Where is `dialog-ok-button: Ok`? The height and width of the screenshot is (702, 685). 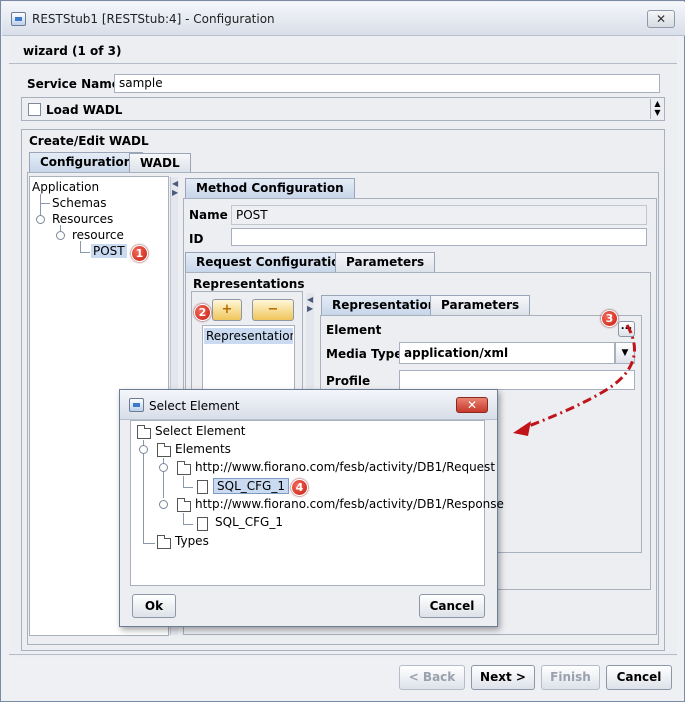
dialog-ok-button: Ok is located at coordinates (154, 606).